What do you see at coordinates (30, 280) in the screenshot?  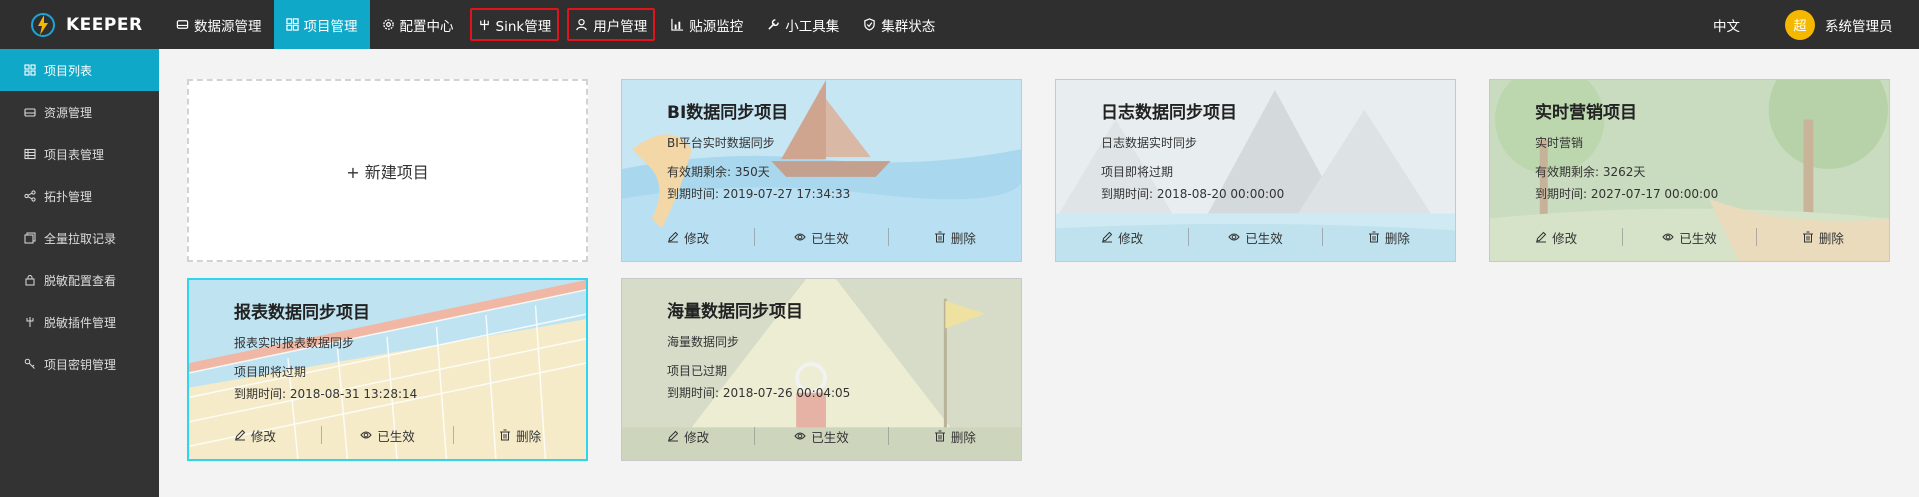 I see `lock-icon` at bounding box center [30, 280].